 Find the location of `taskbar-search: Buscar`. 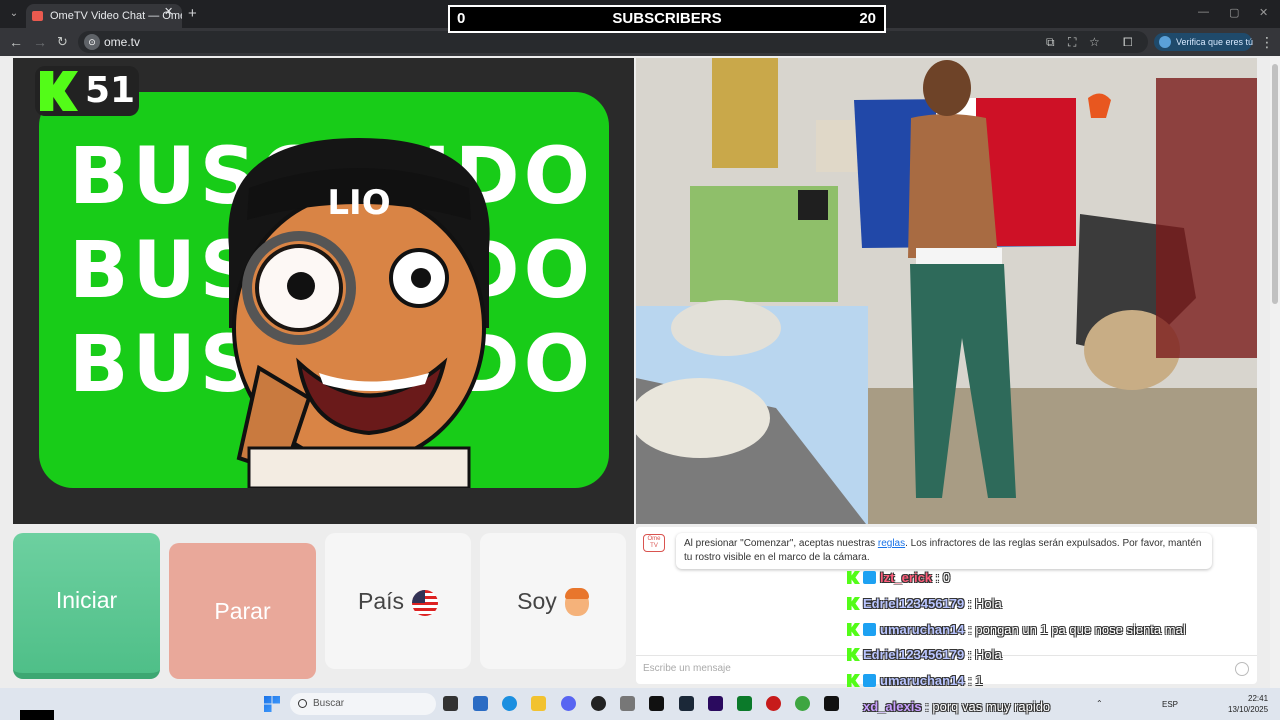

taskbar-search: Buscar is located at coordinates (363, 704).